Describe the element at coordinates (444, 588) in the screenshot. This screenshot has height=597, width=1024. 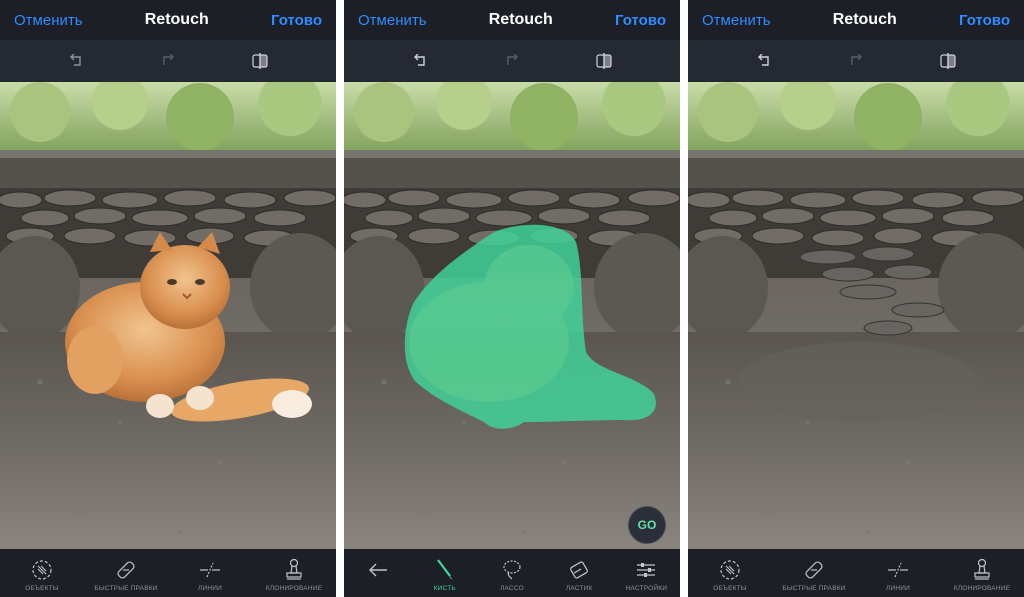
I see `tool-label: КИСТЬ` at that location.